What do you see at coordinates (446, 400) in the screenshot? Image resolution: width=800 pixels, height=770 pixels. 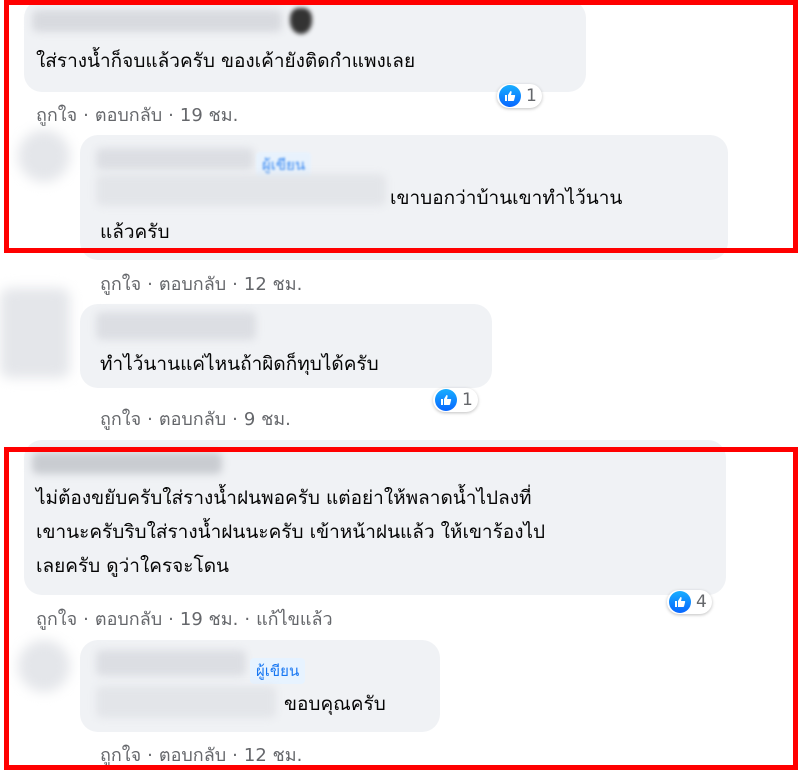 I see `like-icon` at bounding box center [446, 400].